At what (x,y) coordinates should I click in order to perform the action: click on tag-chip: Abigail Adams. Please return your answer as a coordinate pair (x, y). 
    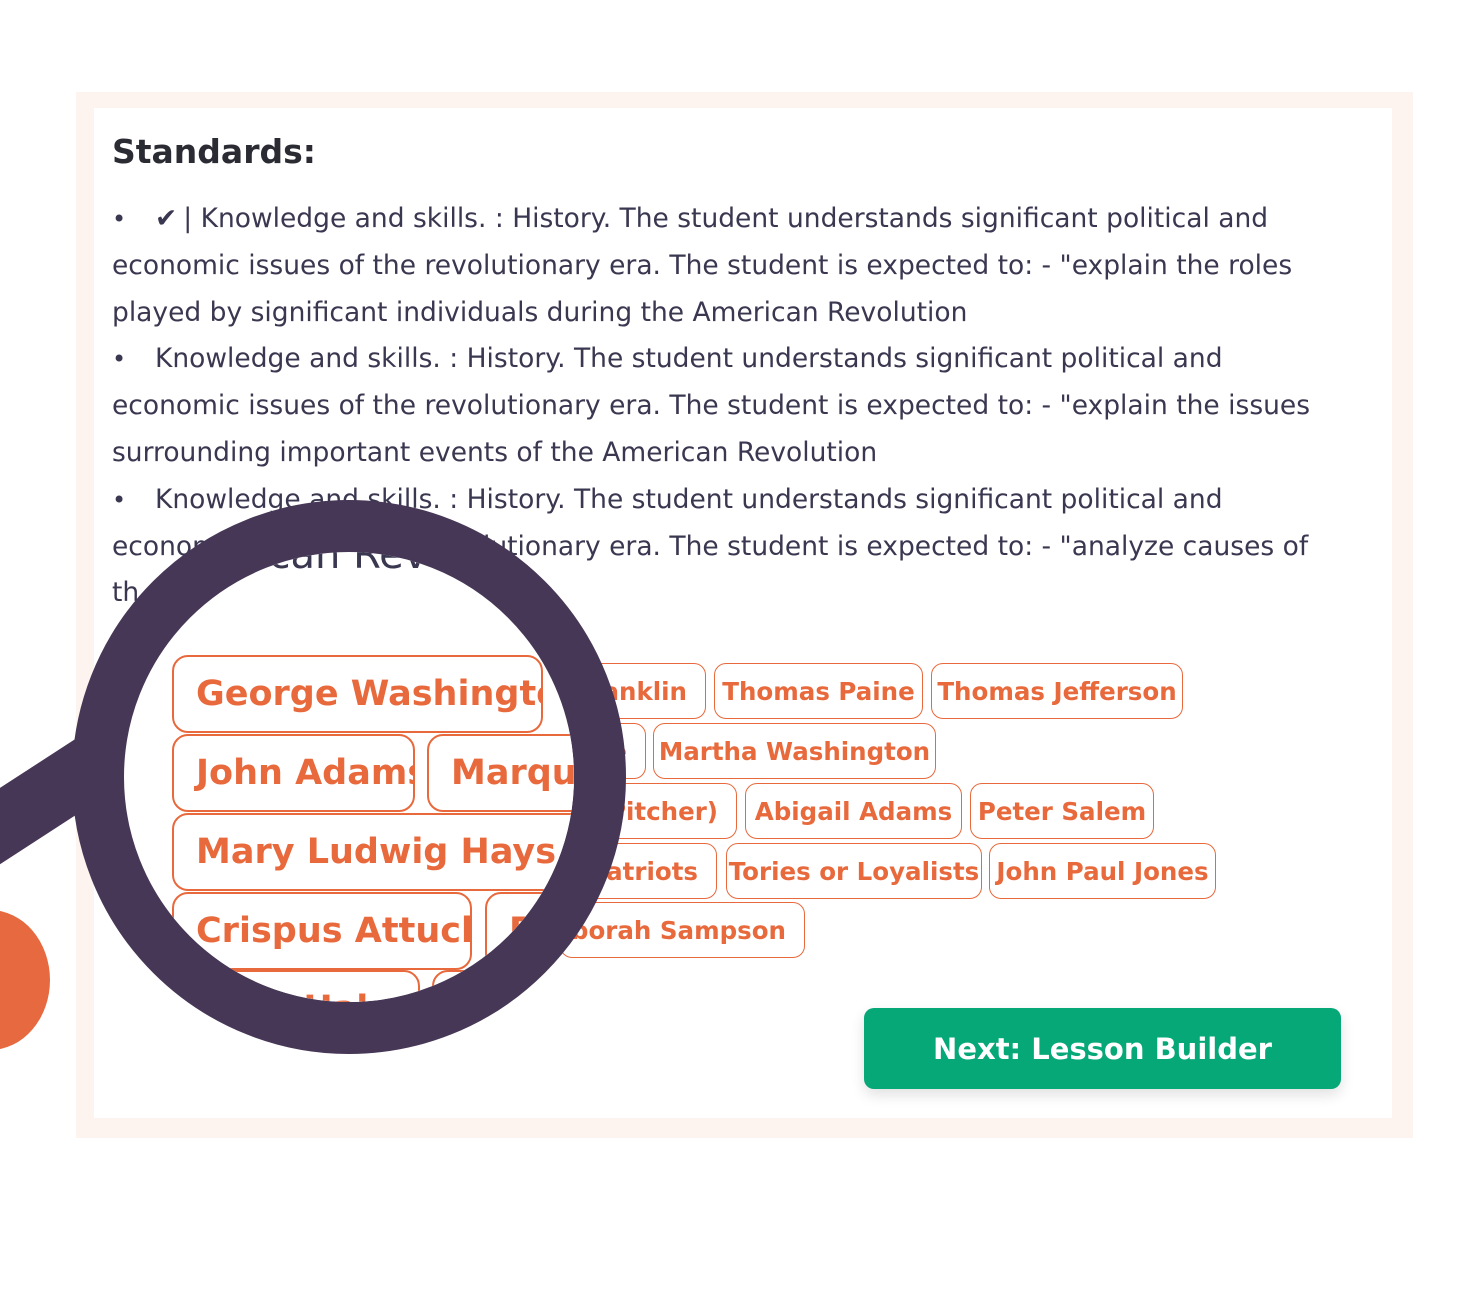
    Looking at the image, I should click on (853, 811).